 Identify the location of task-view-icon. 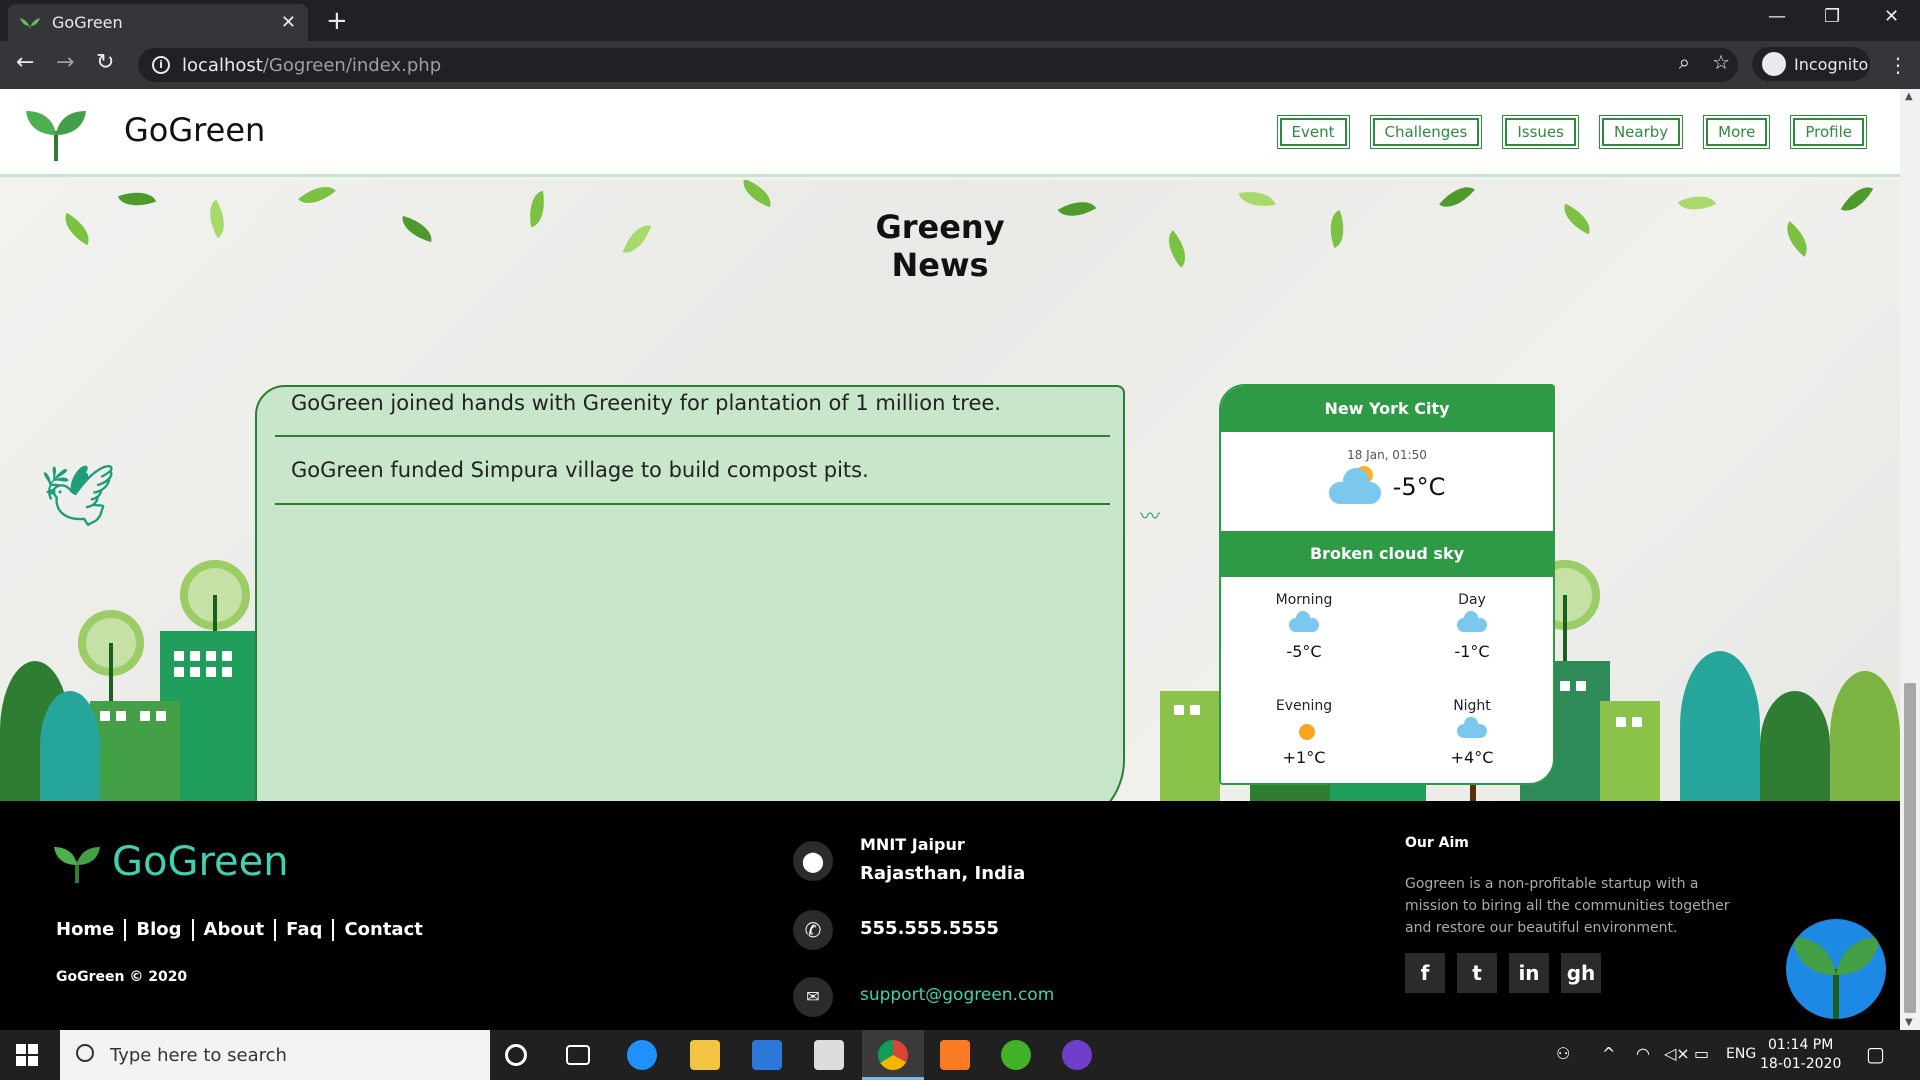
(578, 1055).